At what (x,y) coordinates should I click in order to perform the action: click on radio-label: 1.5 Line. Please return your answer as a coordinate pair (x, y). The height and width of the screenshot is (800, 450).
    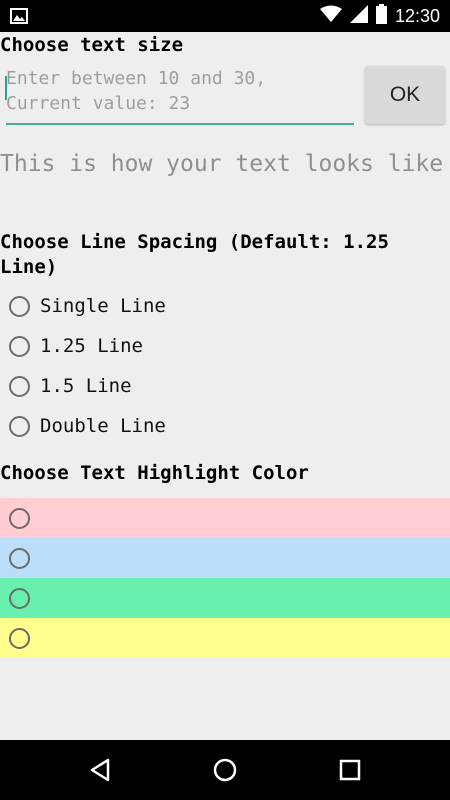
    Looking at the image, I should click on (86, 386).